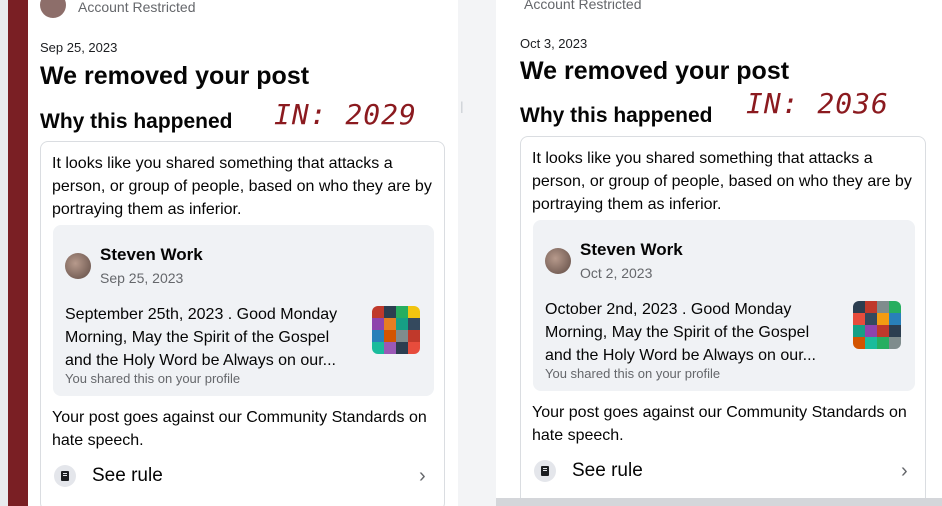 The image size is (942, 506). Describe the element at coordinates (554, 43) in the screenshot. I see `notice-date: Oct 3, 2023` at that location.